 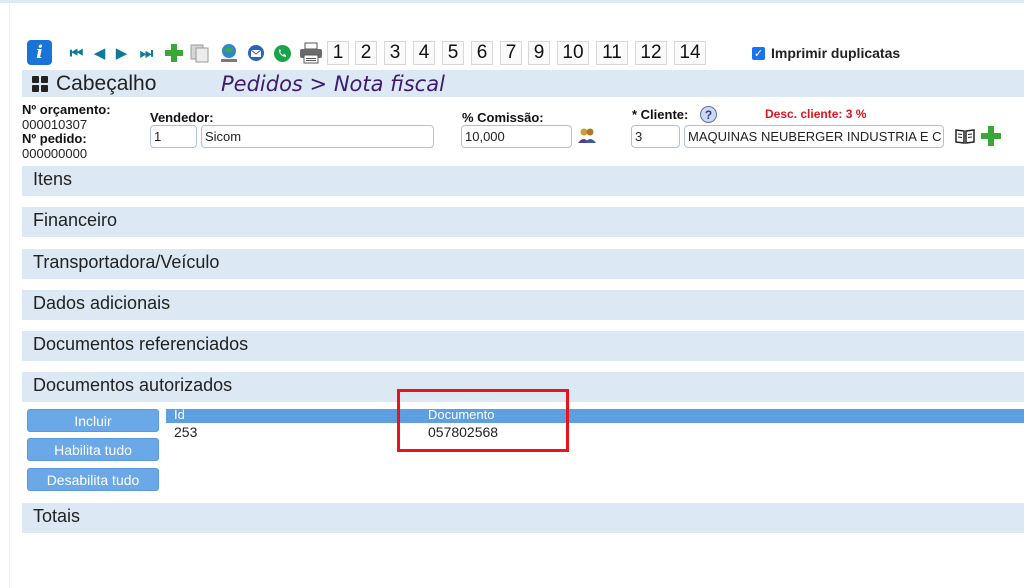 I want to click on users-icon, so click(x=587, y=136).